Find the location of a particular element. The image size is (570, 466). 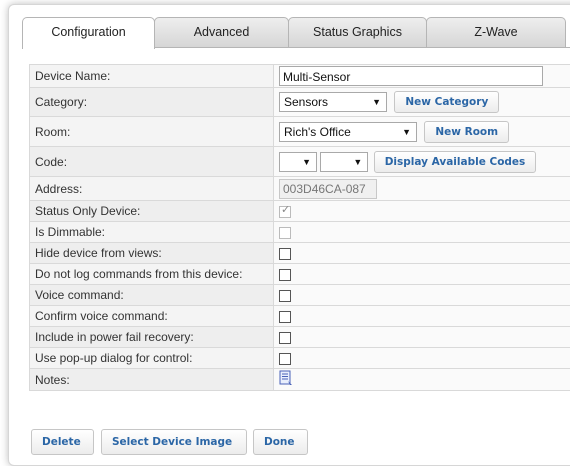

popup-dialog-label: Use pop-up dialog for control: is located at coordinates (152, 358).